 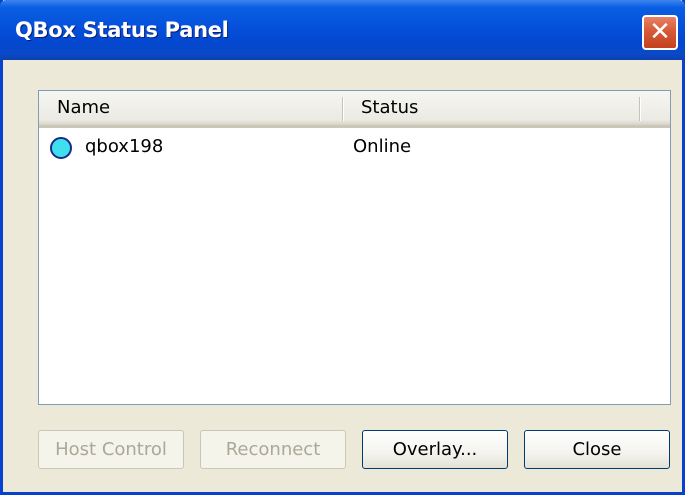 What do you see at coordinates (61, 148) in the screenshot?
I see `circle-icon` at bounding box center [61, 148].